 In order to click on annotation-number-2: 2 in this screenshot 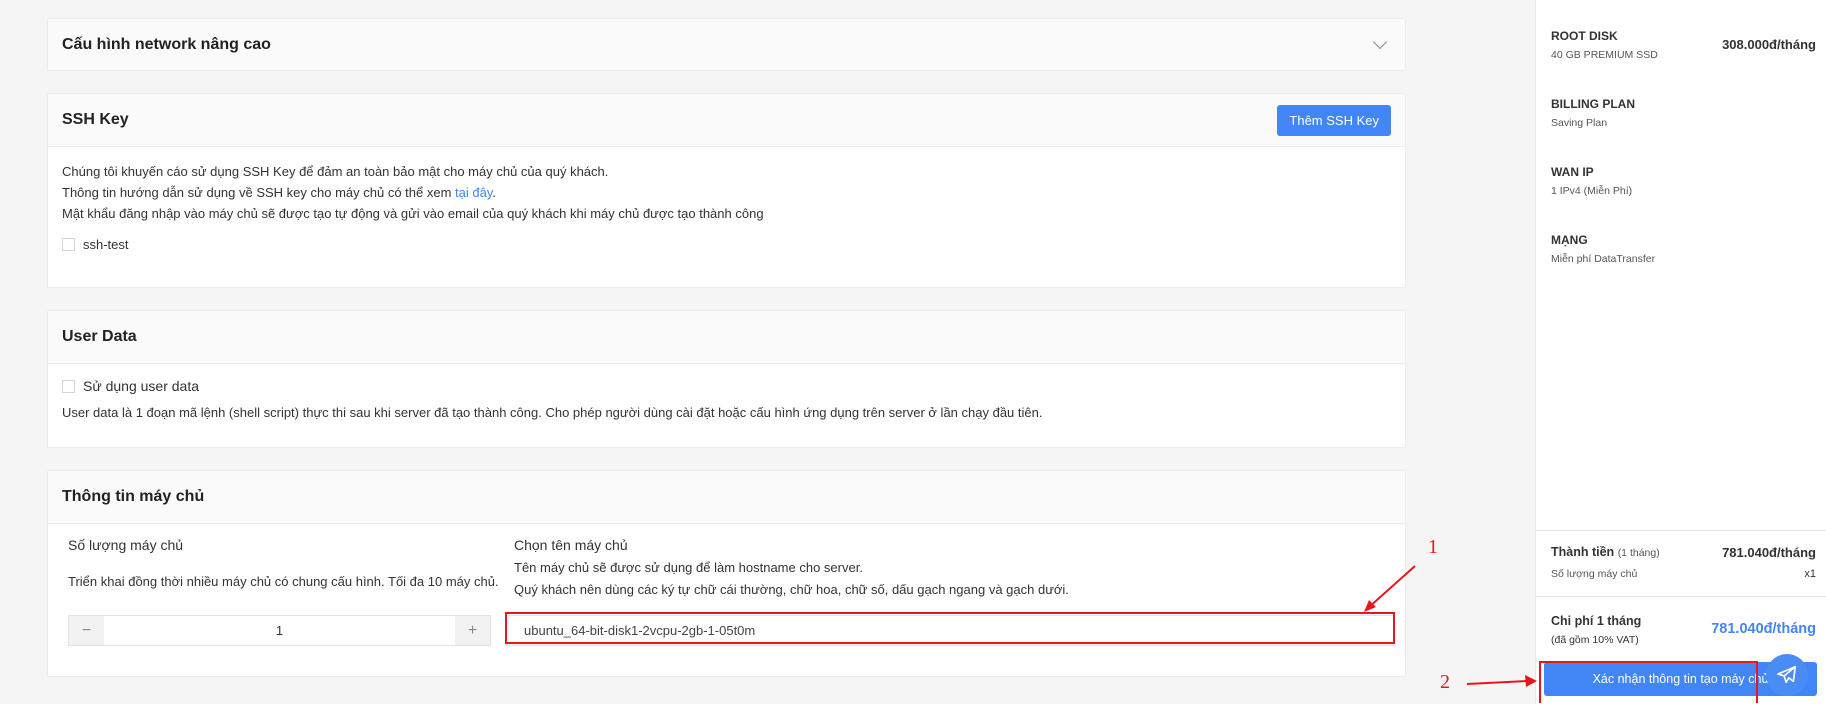, I will do `click(1445, 682)`.